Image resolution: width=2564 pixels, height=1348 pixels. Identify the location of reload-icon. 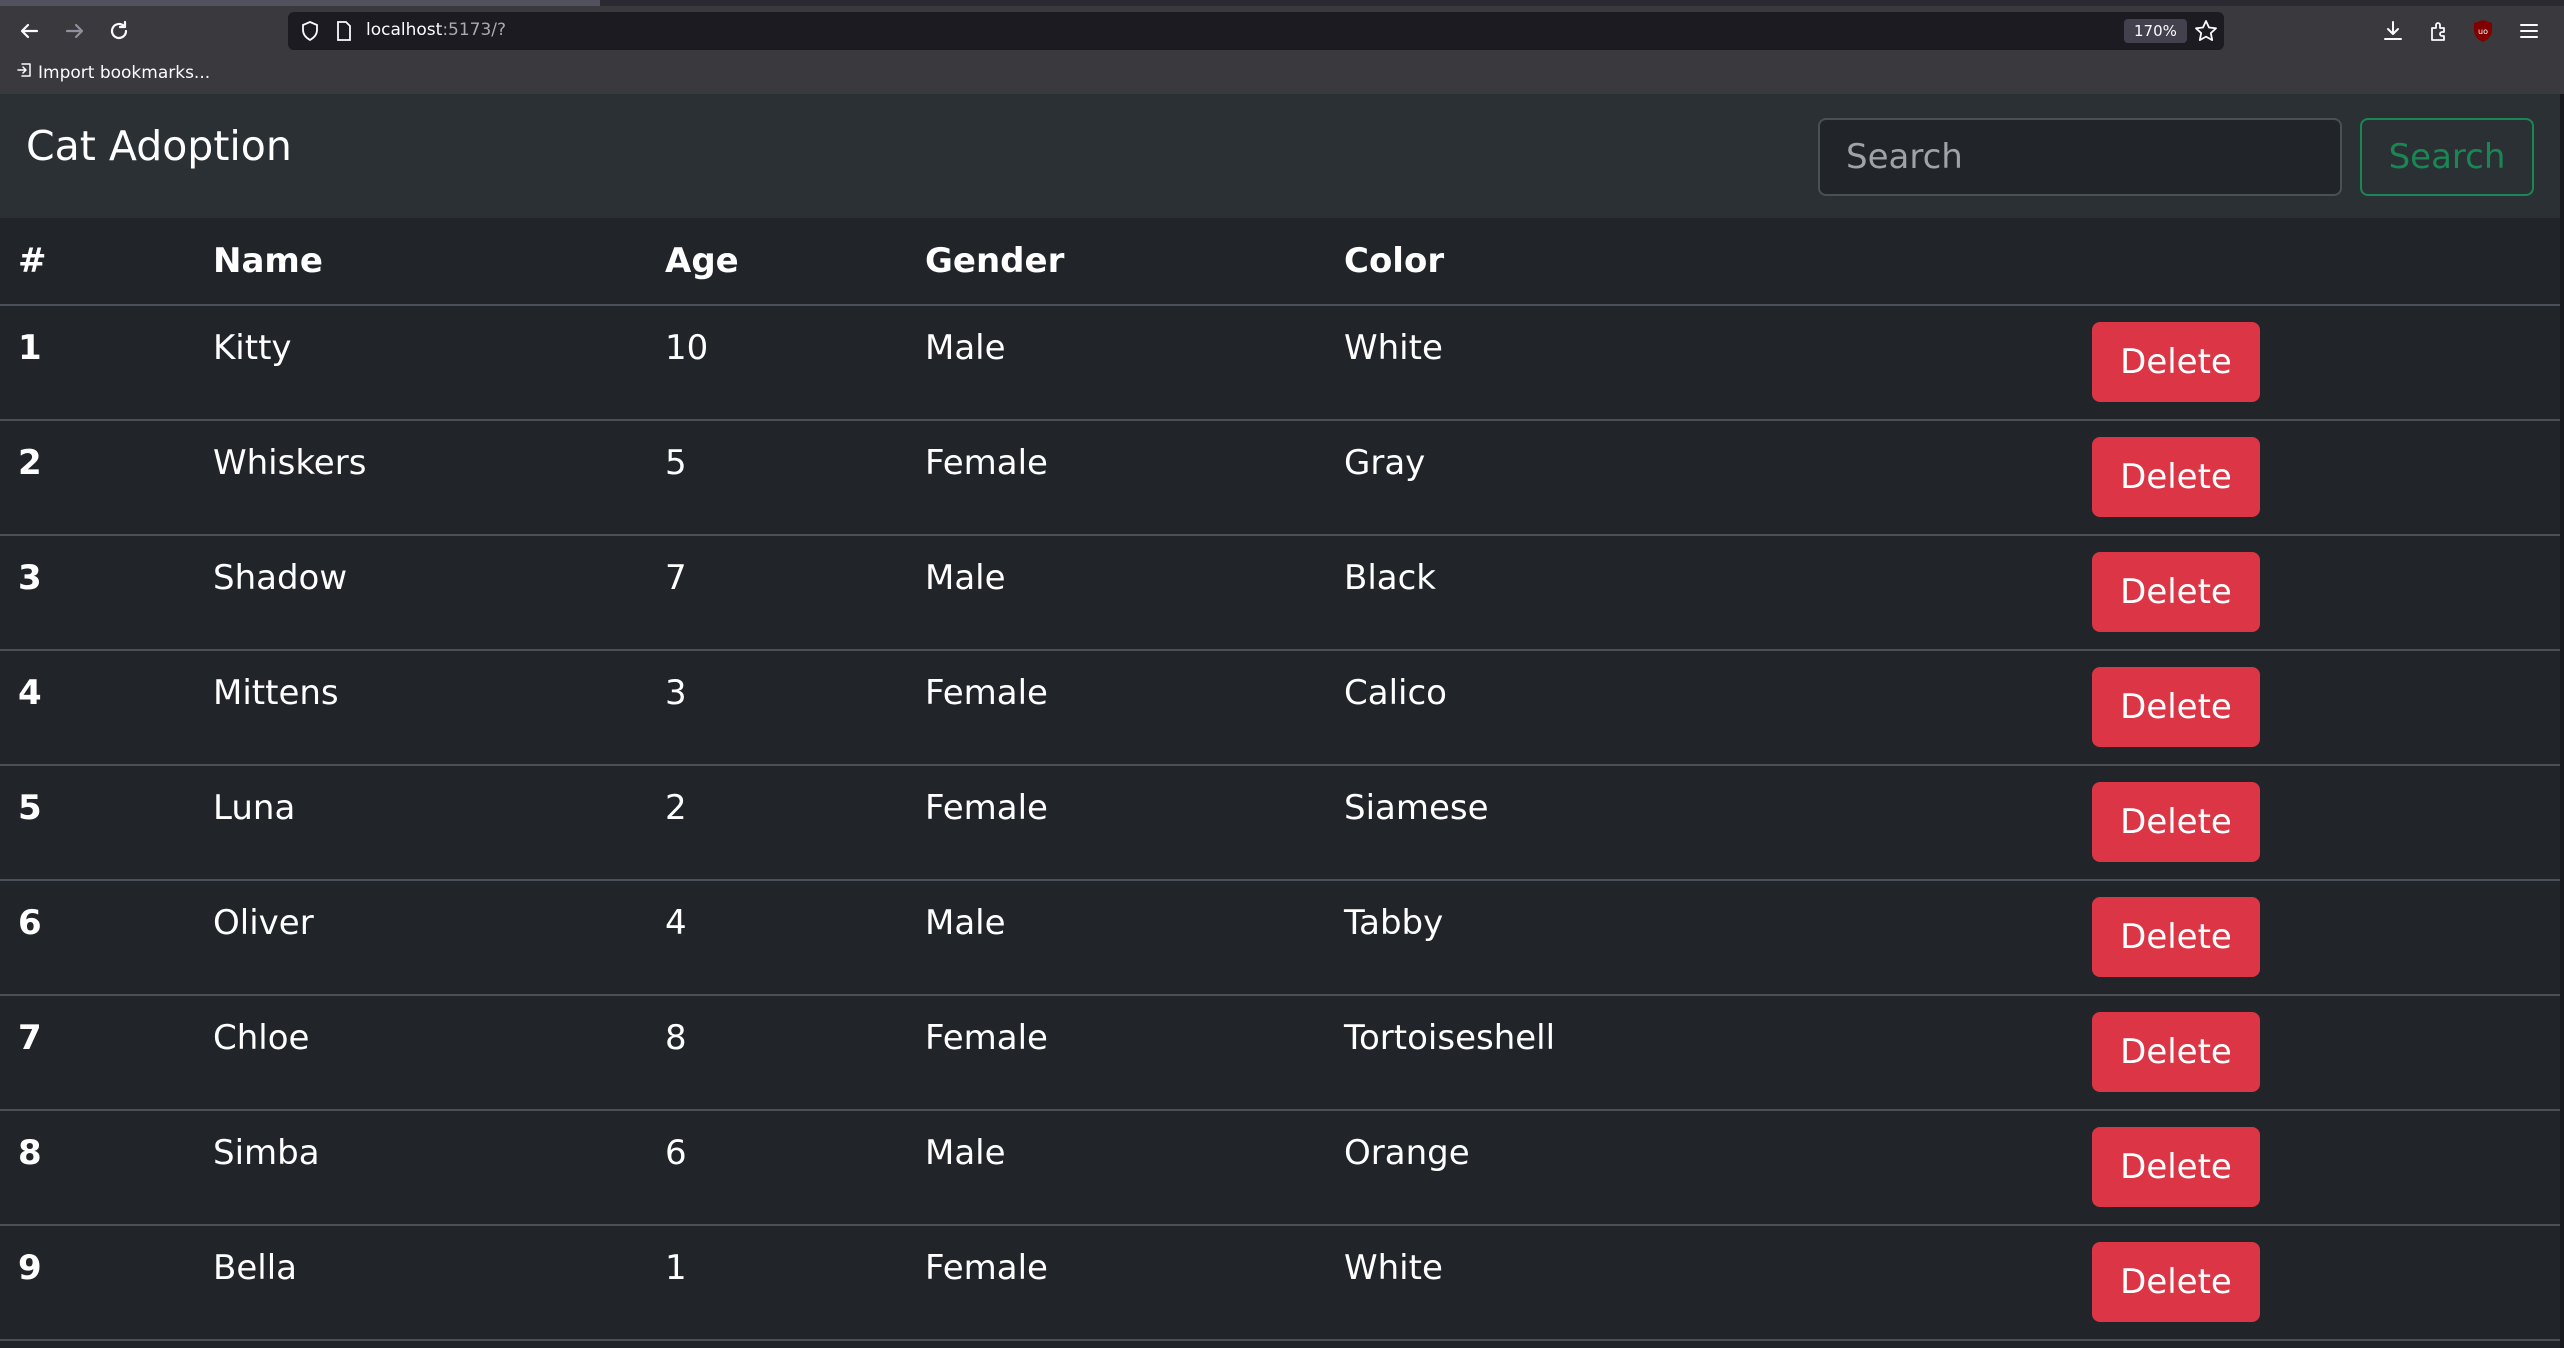
(119, 31).